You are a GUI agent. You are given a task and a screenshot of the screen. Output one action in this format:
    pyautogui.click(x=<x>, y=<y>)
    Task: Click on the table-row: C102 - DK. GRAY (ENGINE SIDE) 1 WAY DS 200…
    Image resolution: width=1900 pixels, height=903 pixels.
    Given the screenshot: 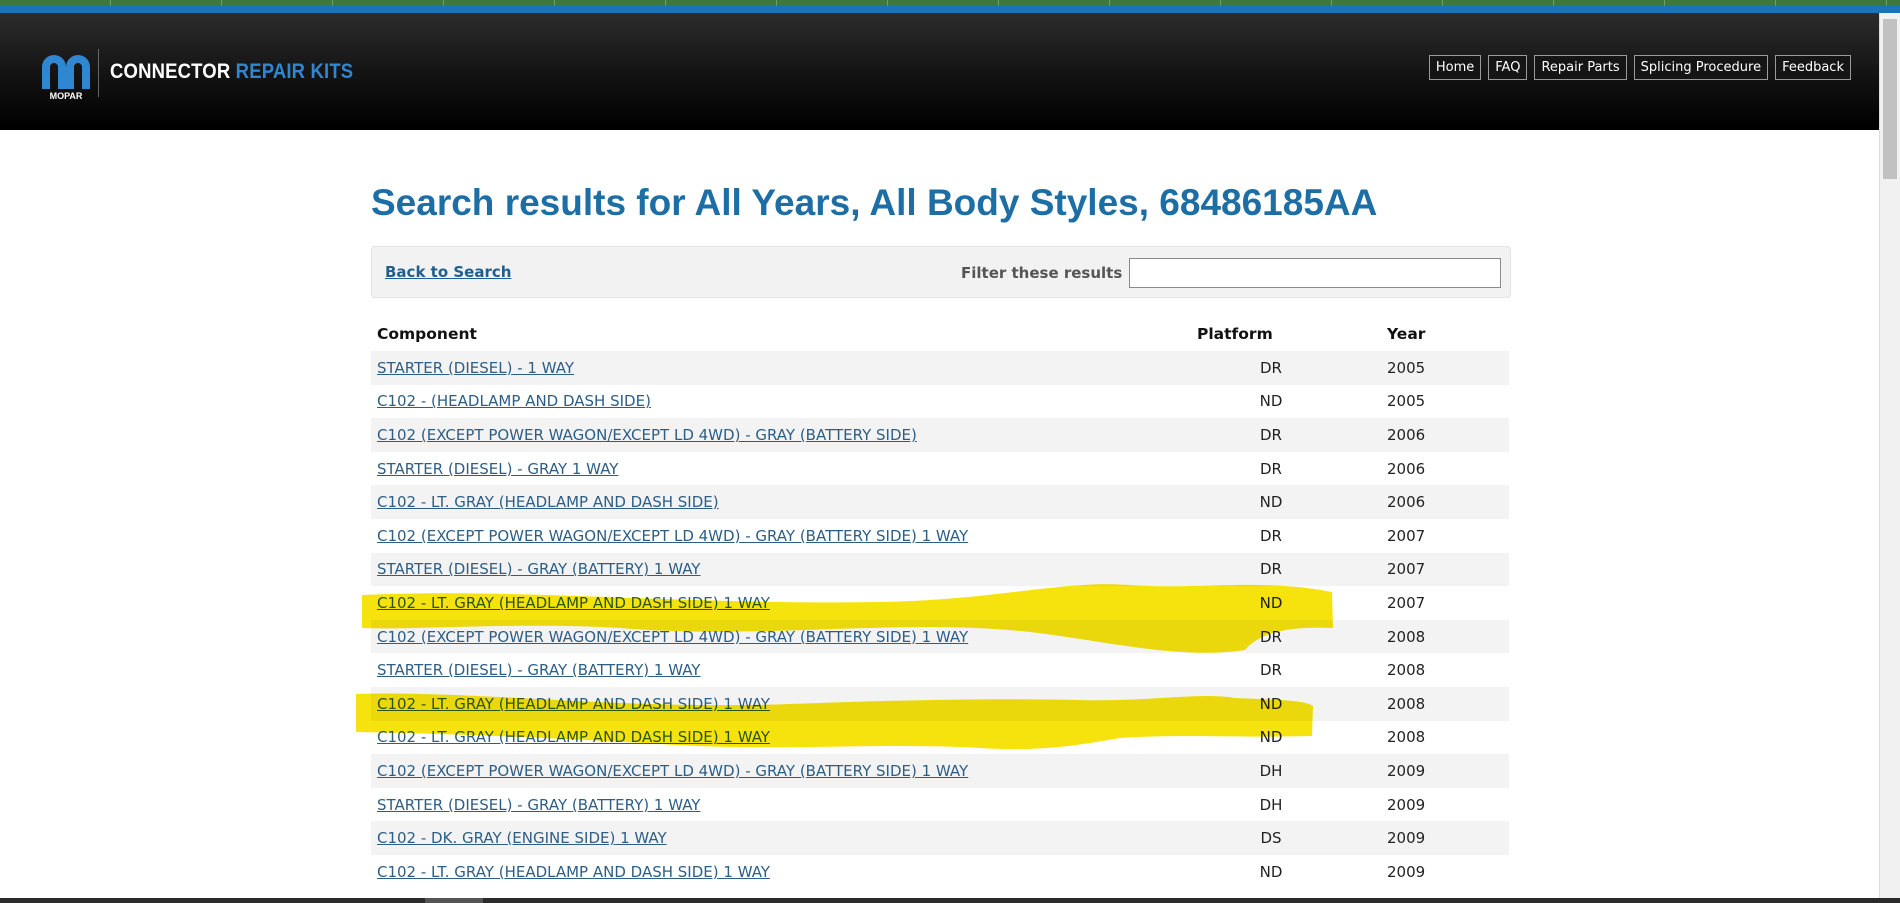 What is the action you would take?
    pyautogui.click(x=940, y=838)
    